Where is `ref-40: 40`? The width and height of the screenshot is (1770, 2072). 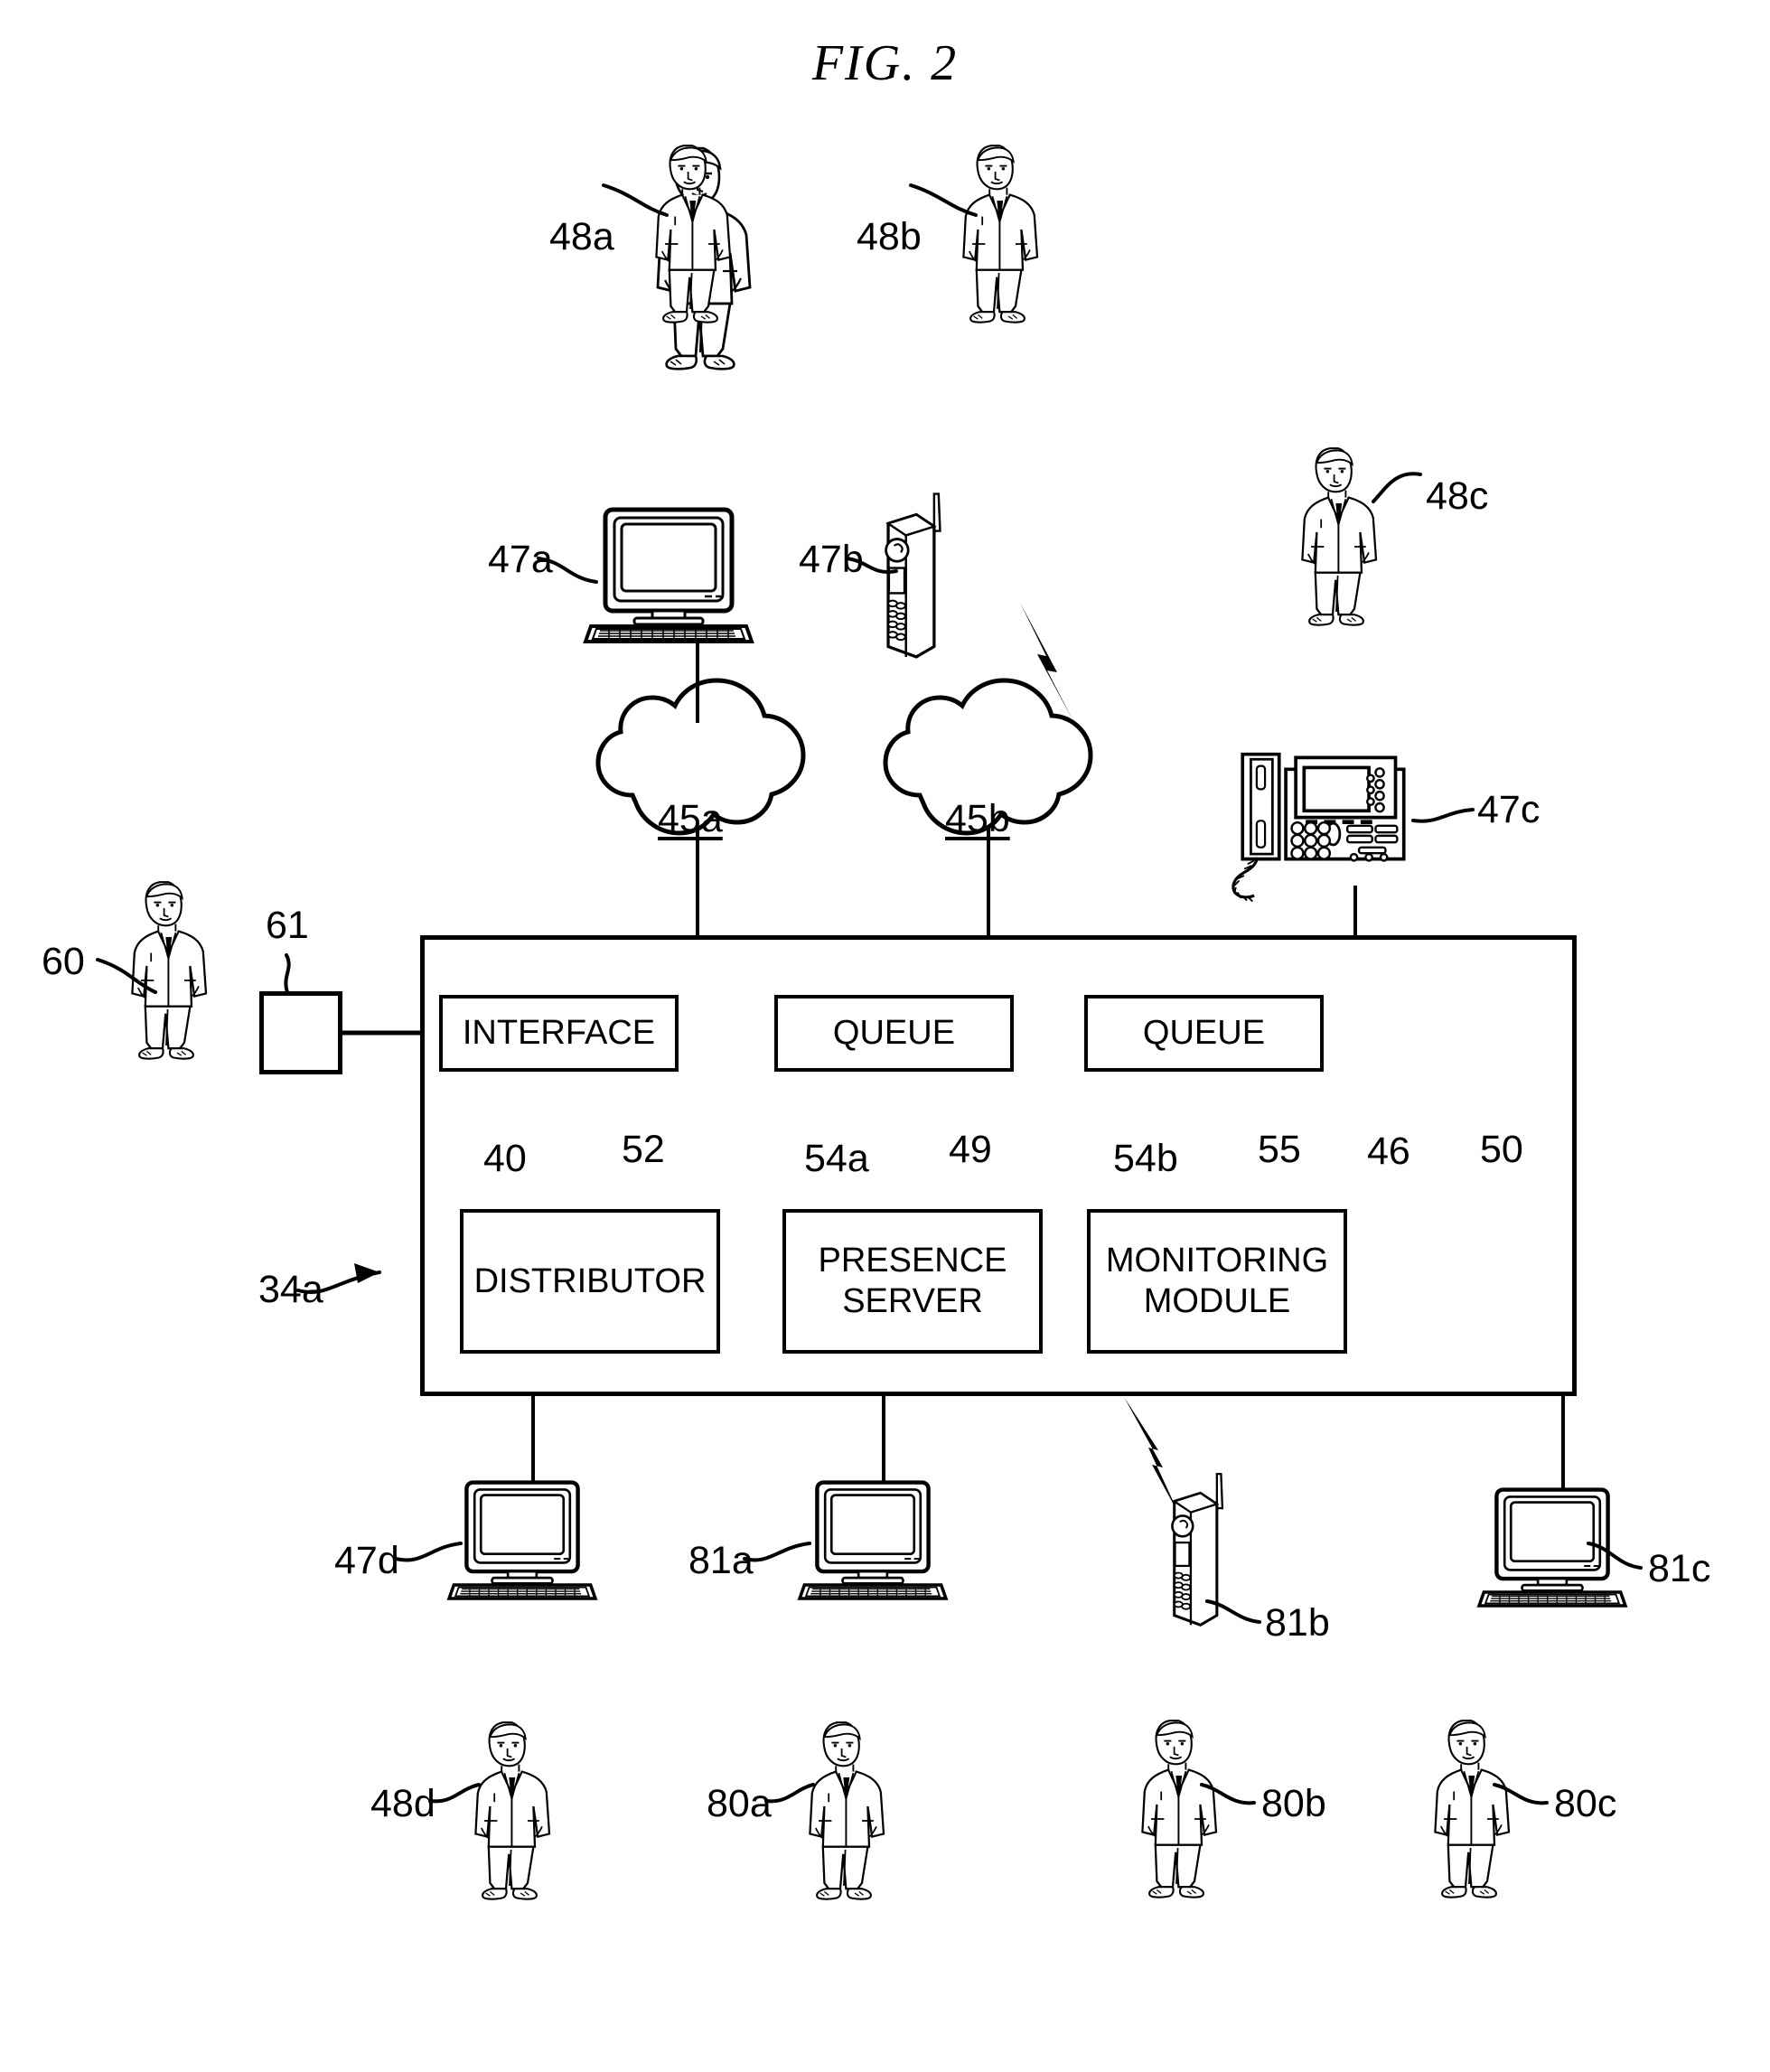
ref-40: 40 is located at coordinates (505, 1158).